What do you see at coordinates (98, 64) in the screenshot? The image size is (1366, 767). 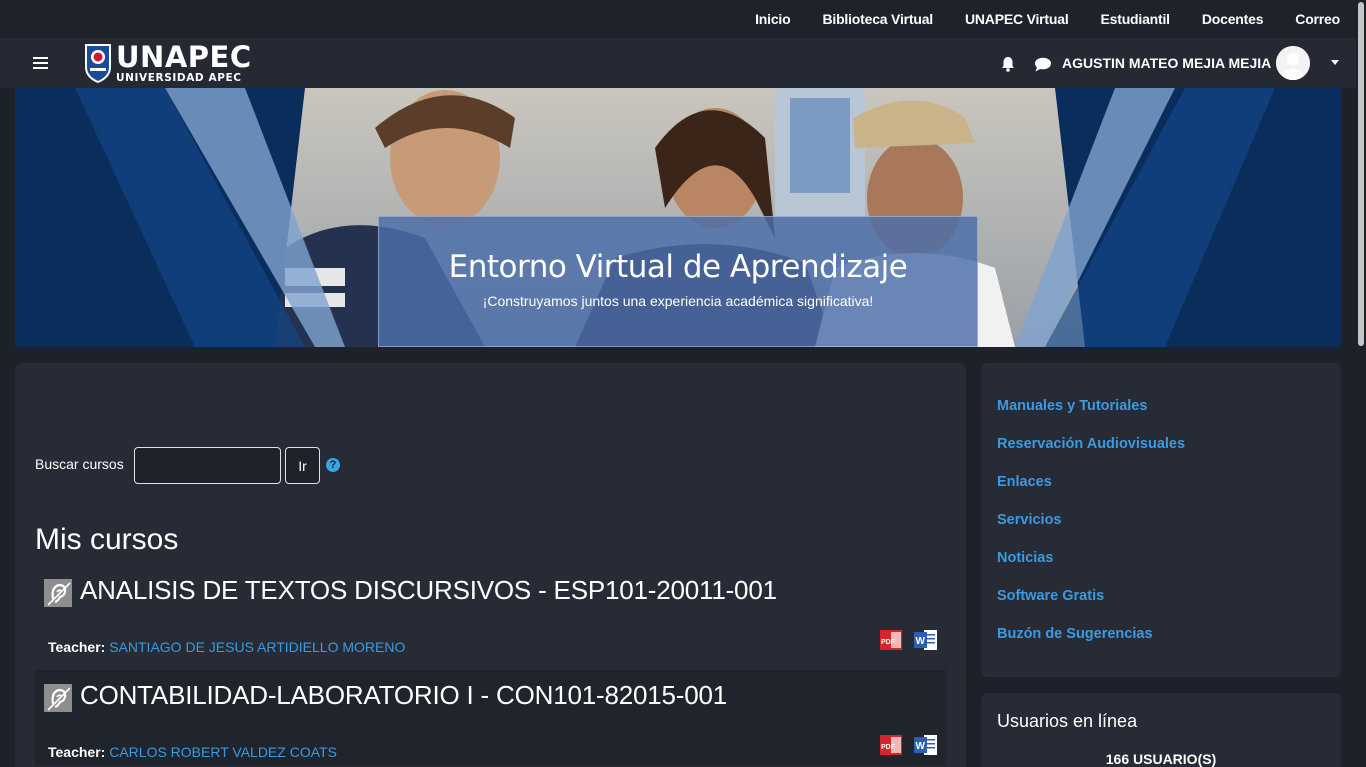 I see `shield-logo-icon` at bounding box center [98, 64].